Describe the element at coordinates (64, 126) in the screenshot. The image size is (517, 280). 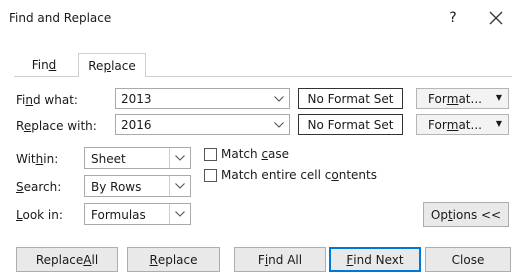
I see `replace-with-label-post: place with:` at that location.